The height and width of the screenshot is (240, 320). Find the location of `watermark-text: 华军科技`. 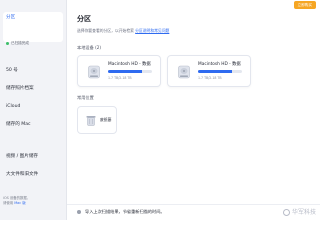

watermark-text: 华军科技 is located at coordinates (303, 212).